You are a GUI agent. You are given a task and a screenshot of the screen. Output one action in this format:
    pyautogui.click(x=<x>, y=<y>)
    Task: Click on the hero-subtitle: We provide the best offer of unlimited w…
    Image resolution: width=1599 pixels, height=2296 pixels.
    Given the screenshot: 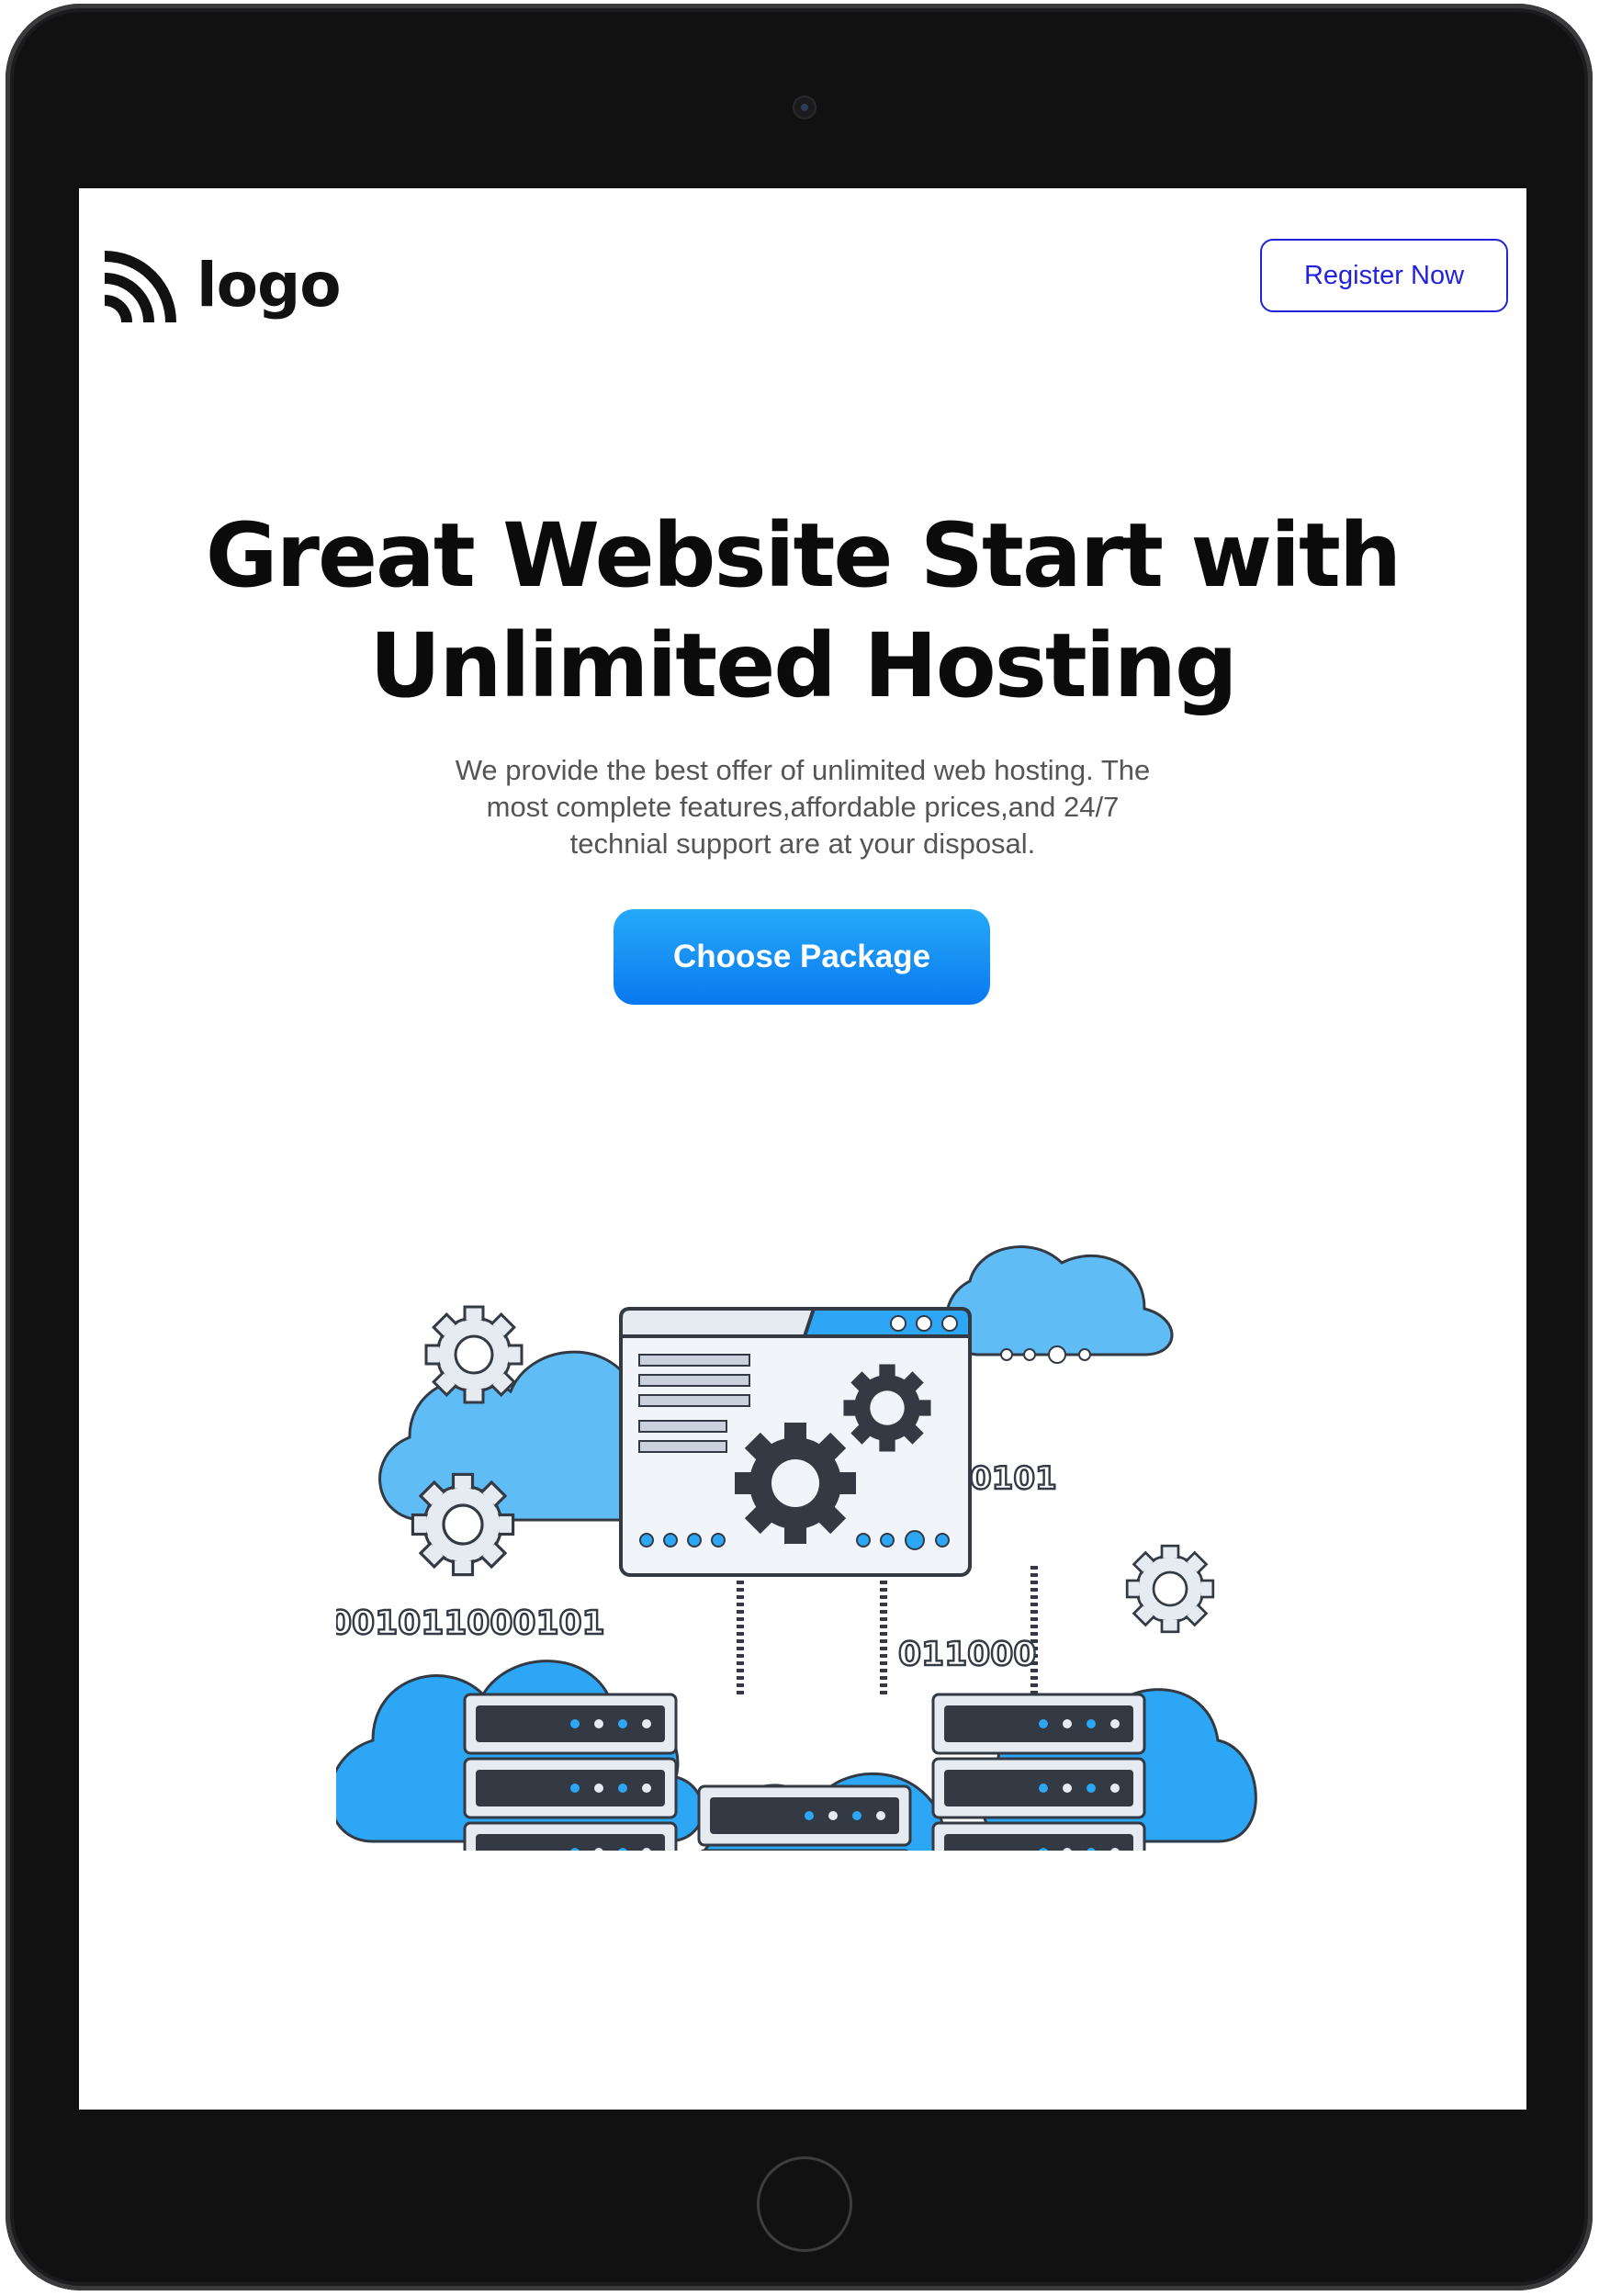 What is the action you would take?
    pyautogui.click(x=803, y=807)
    